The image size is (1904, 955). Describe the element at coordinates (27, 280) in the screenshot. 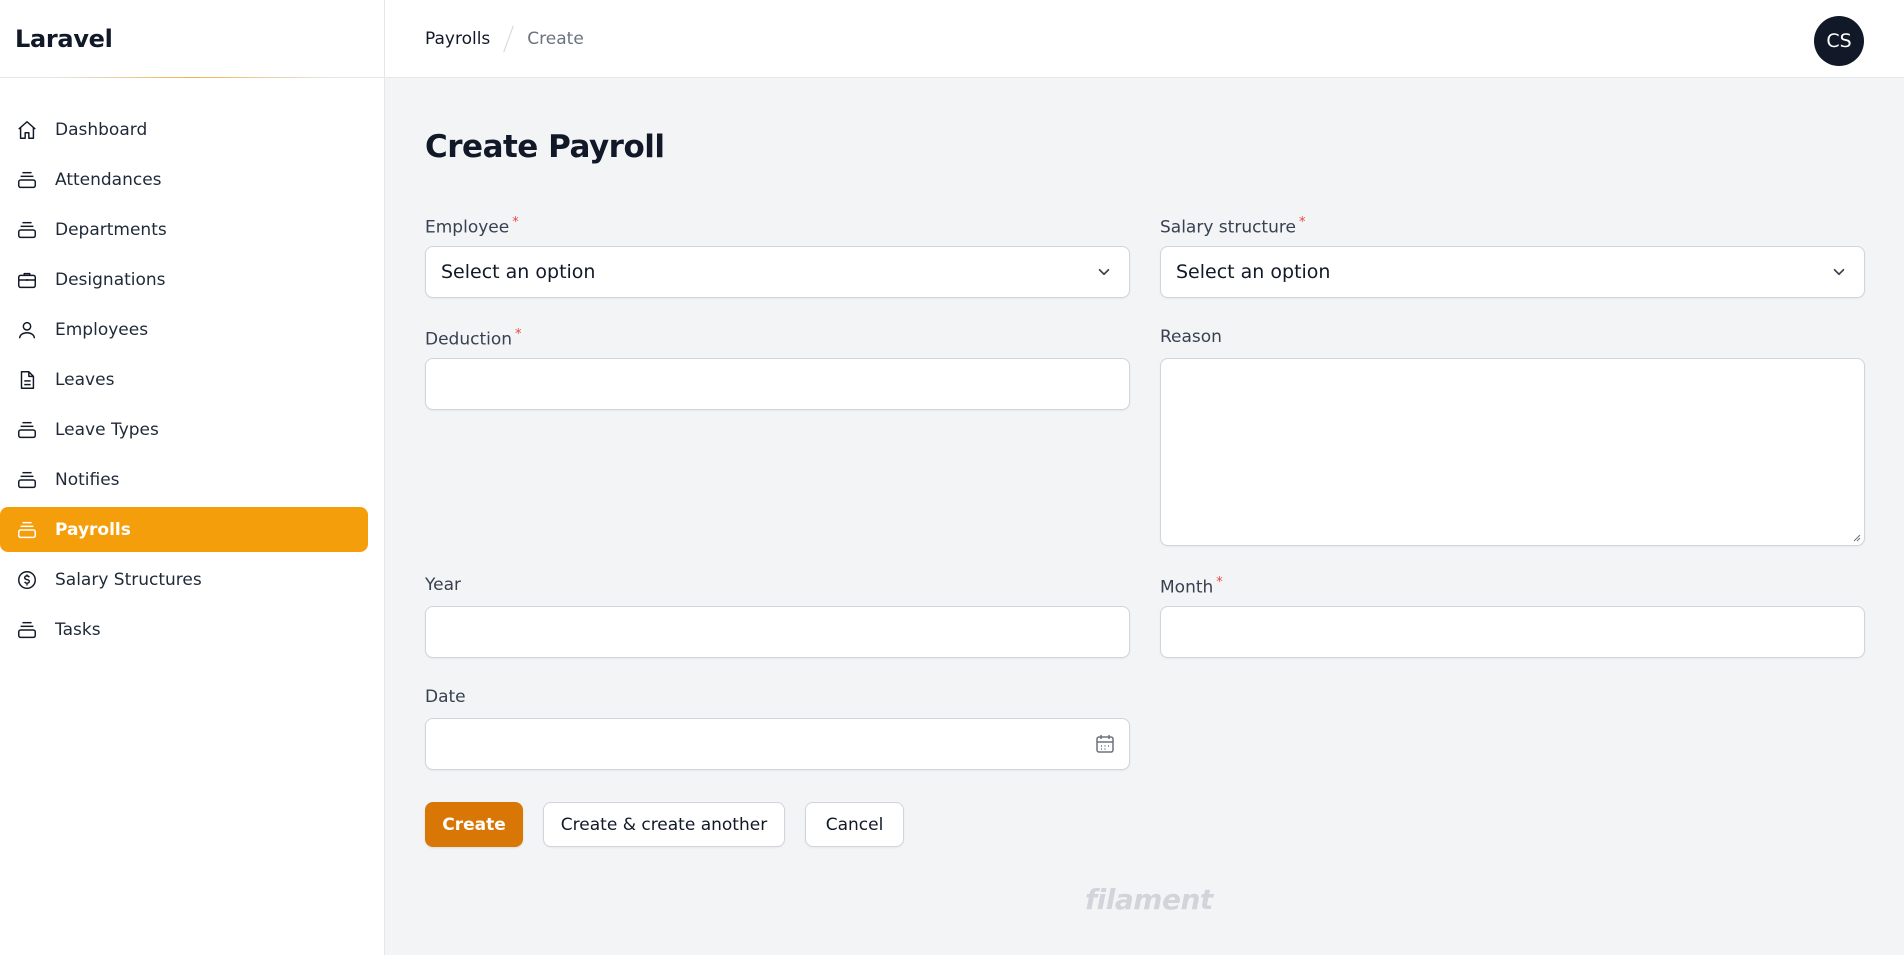

I see `briefcase-icon` at that location.